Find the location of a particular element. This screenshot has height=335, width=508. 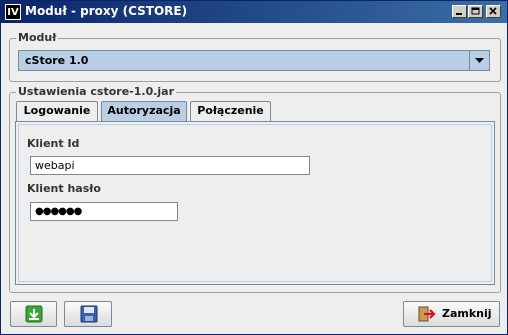

maximize-button is located at coordinates (475, 11).